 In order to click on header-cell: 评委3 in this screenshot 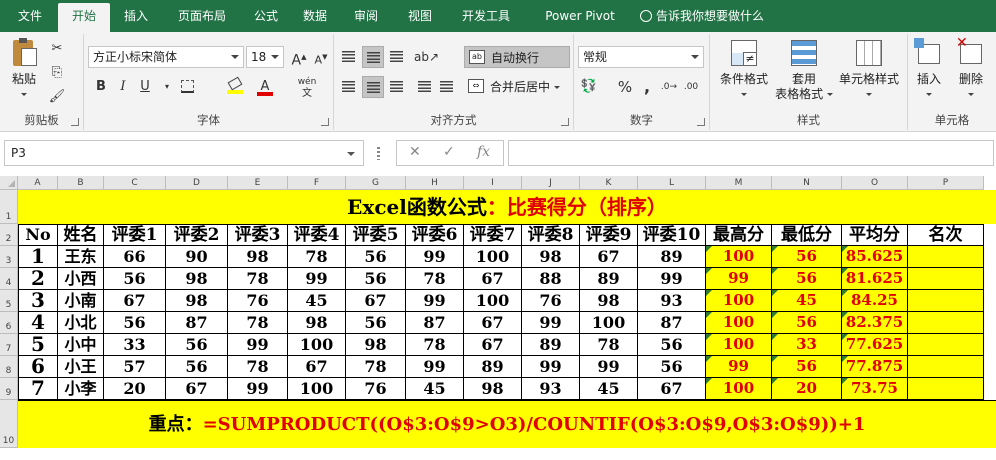, I will do `click(258, 235)`.